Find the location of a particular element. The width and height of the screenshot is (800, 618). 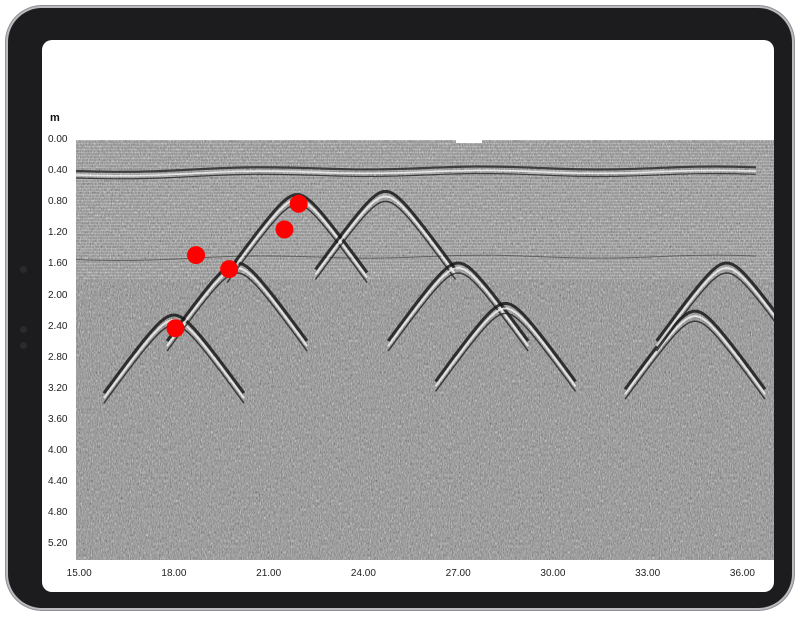

distance-tick-label: 30.00 is located at coordinates (553, 573).